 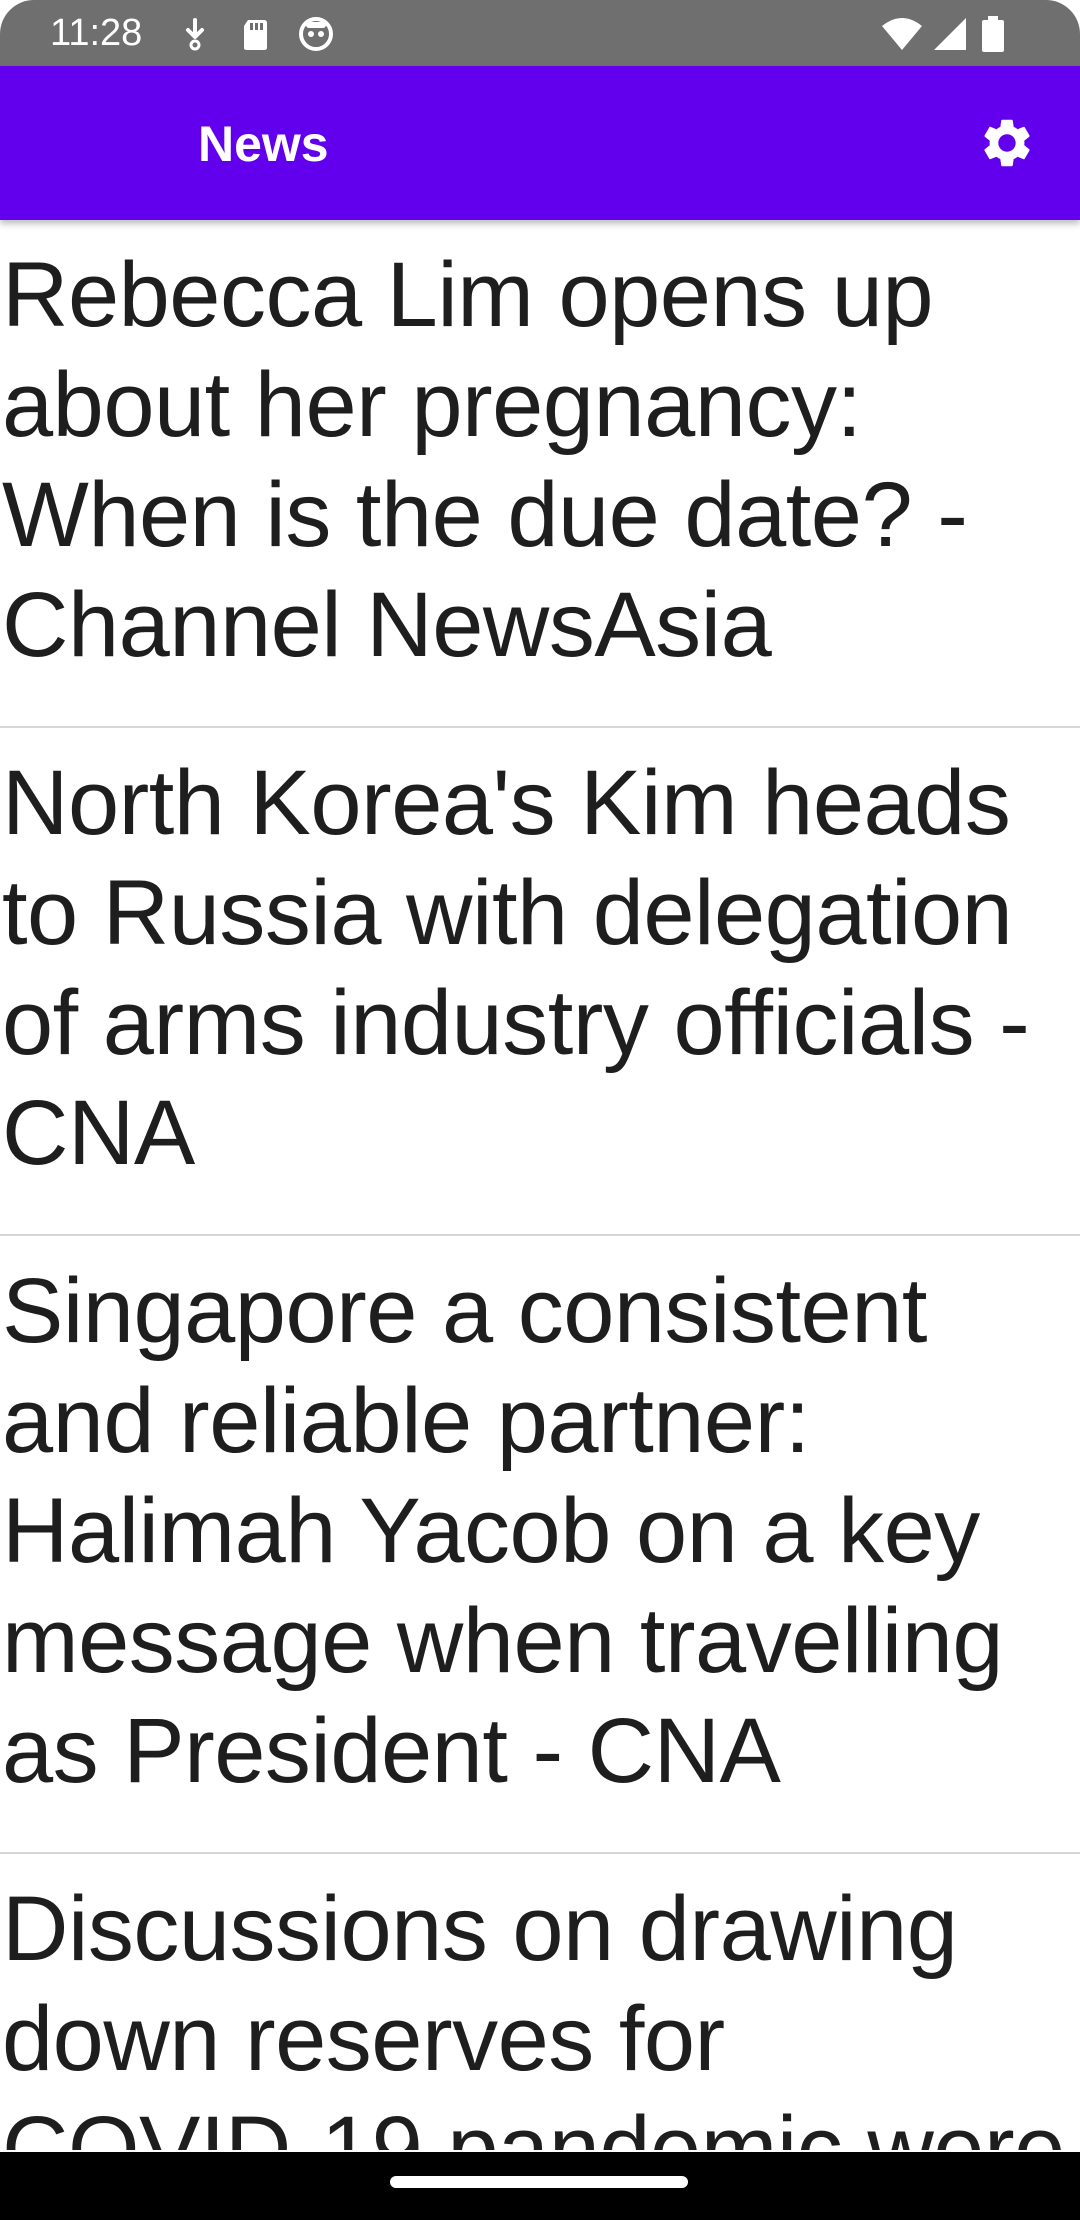 What do you see at coordinates (195, 34) in the screenshot?
I see `download-icon` at bounding box center [195, 34].